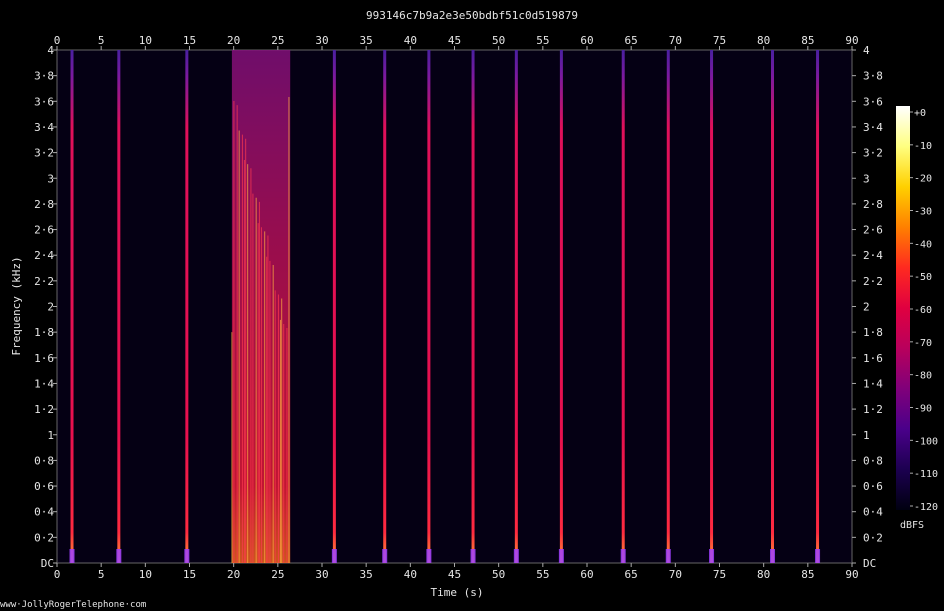  Describe the element at coordinates (873, 101) in the screenshot. I see `y-tick-label-right: 3·6` at that location.